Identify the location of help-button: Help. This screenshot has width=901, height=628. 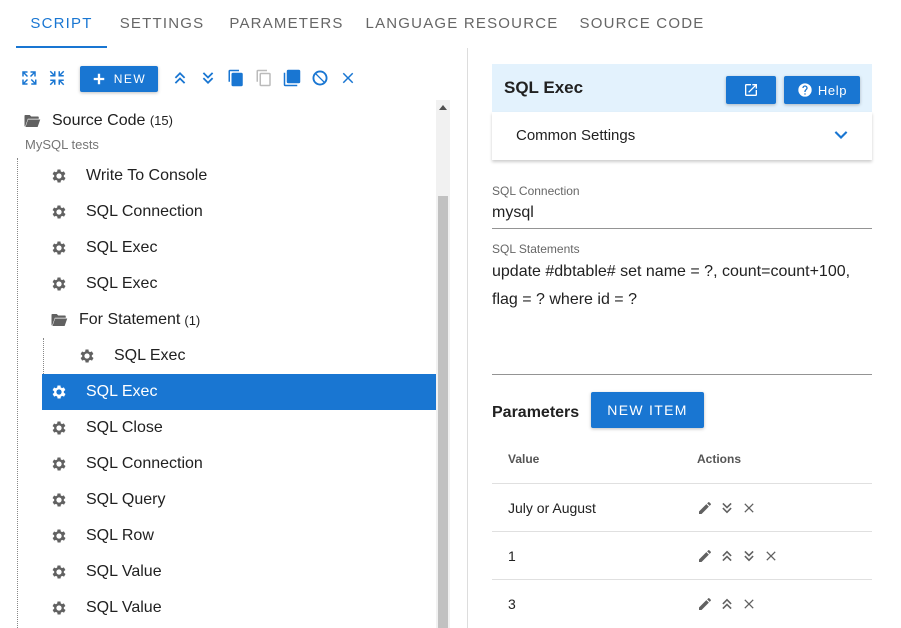
(822, 90).